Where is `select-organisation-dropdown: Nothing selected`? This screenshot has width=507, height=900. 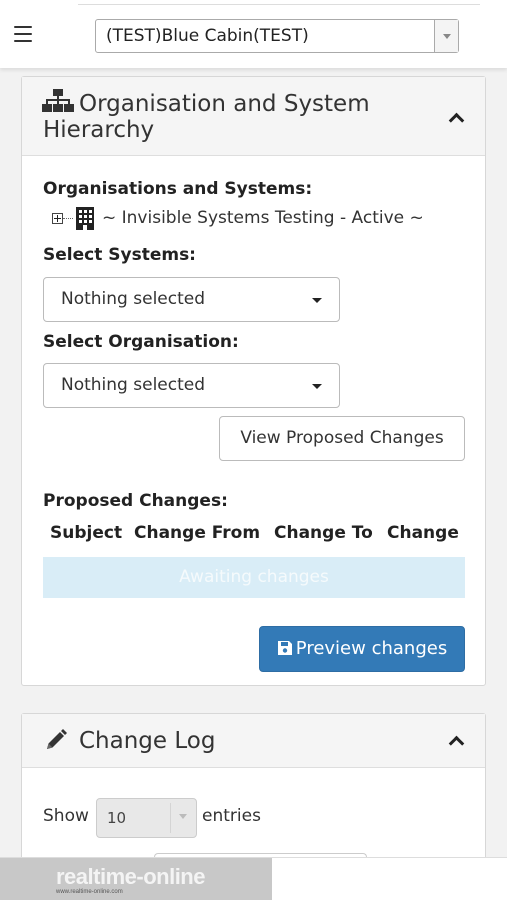
select-organisation-dropdown: Nothing selected is located at coordinates (191, 385).